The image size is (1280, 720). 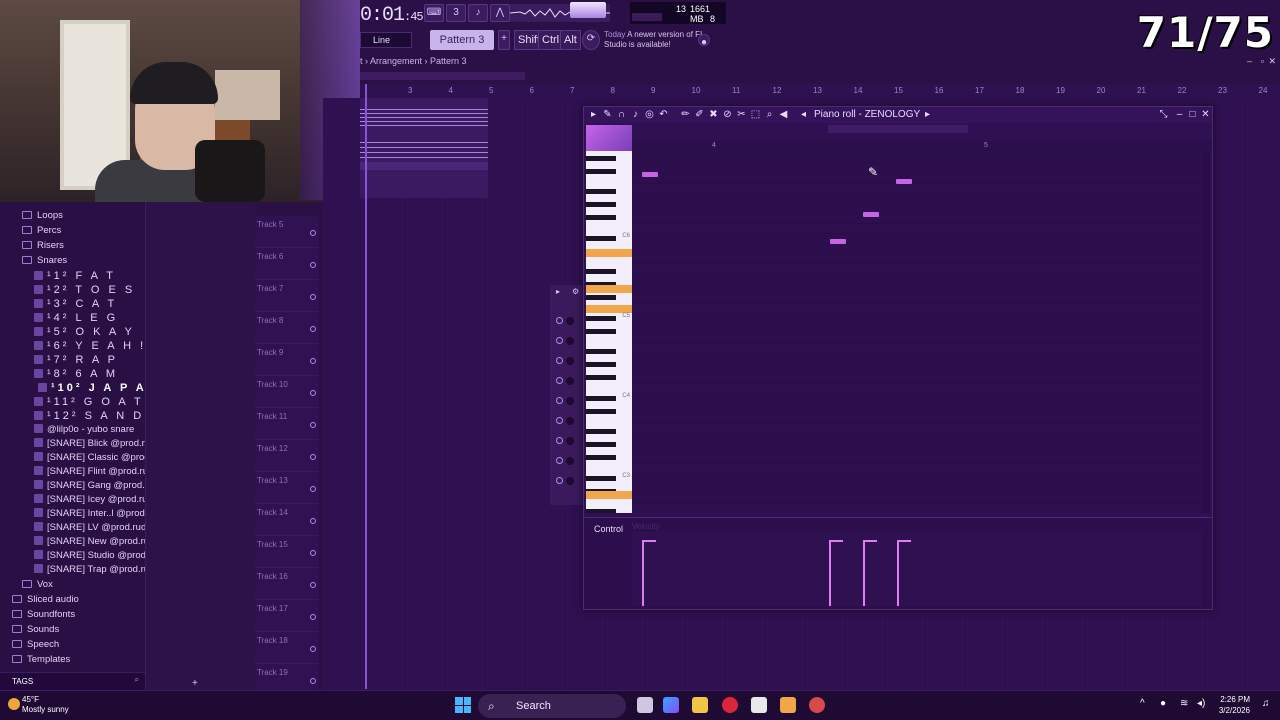 I want to click on track-header: Track 13, so click(x=287, y=488).